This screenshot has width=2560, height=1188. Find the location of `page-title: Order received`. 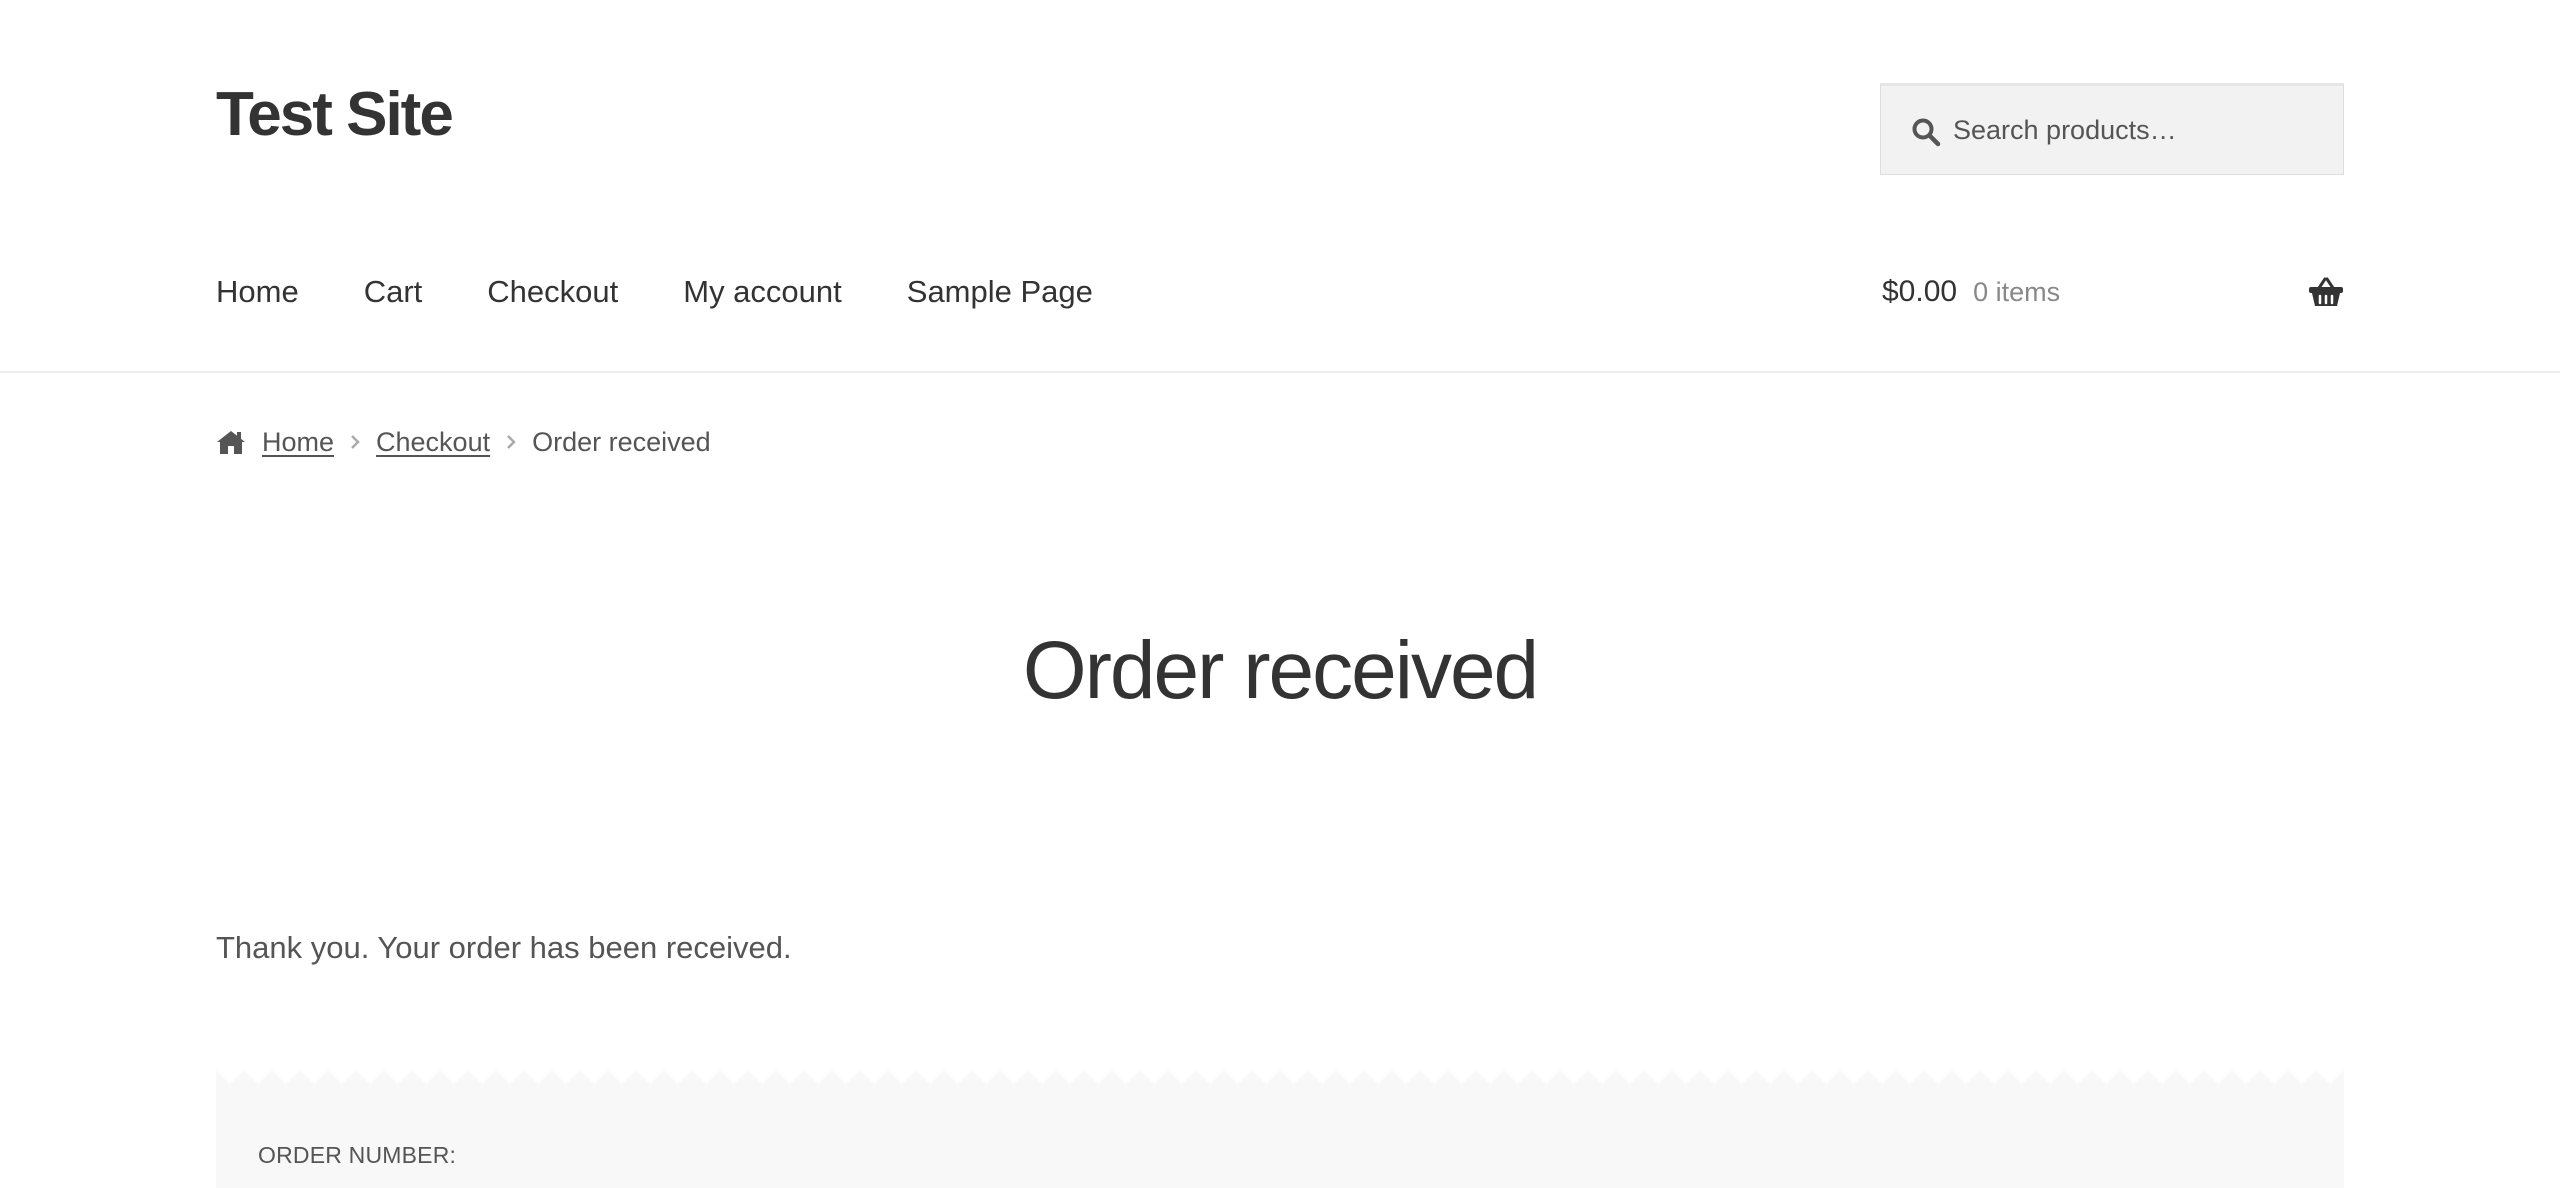

page-title: Order received is located at coordinates (1280, 670).